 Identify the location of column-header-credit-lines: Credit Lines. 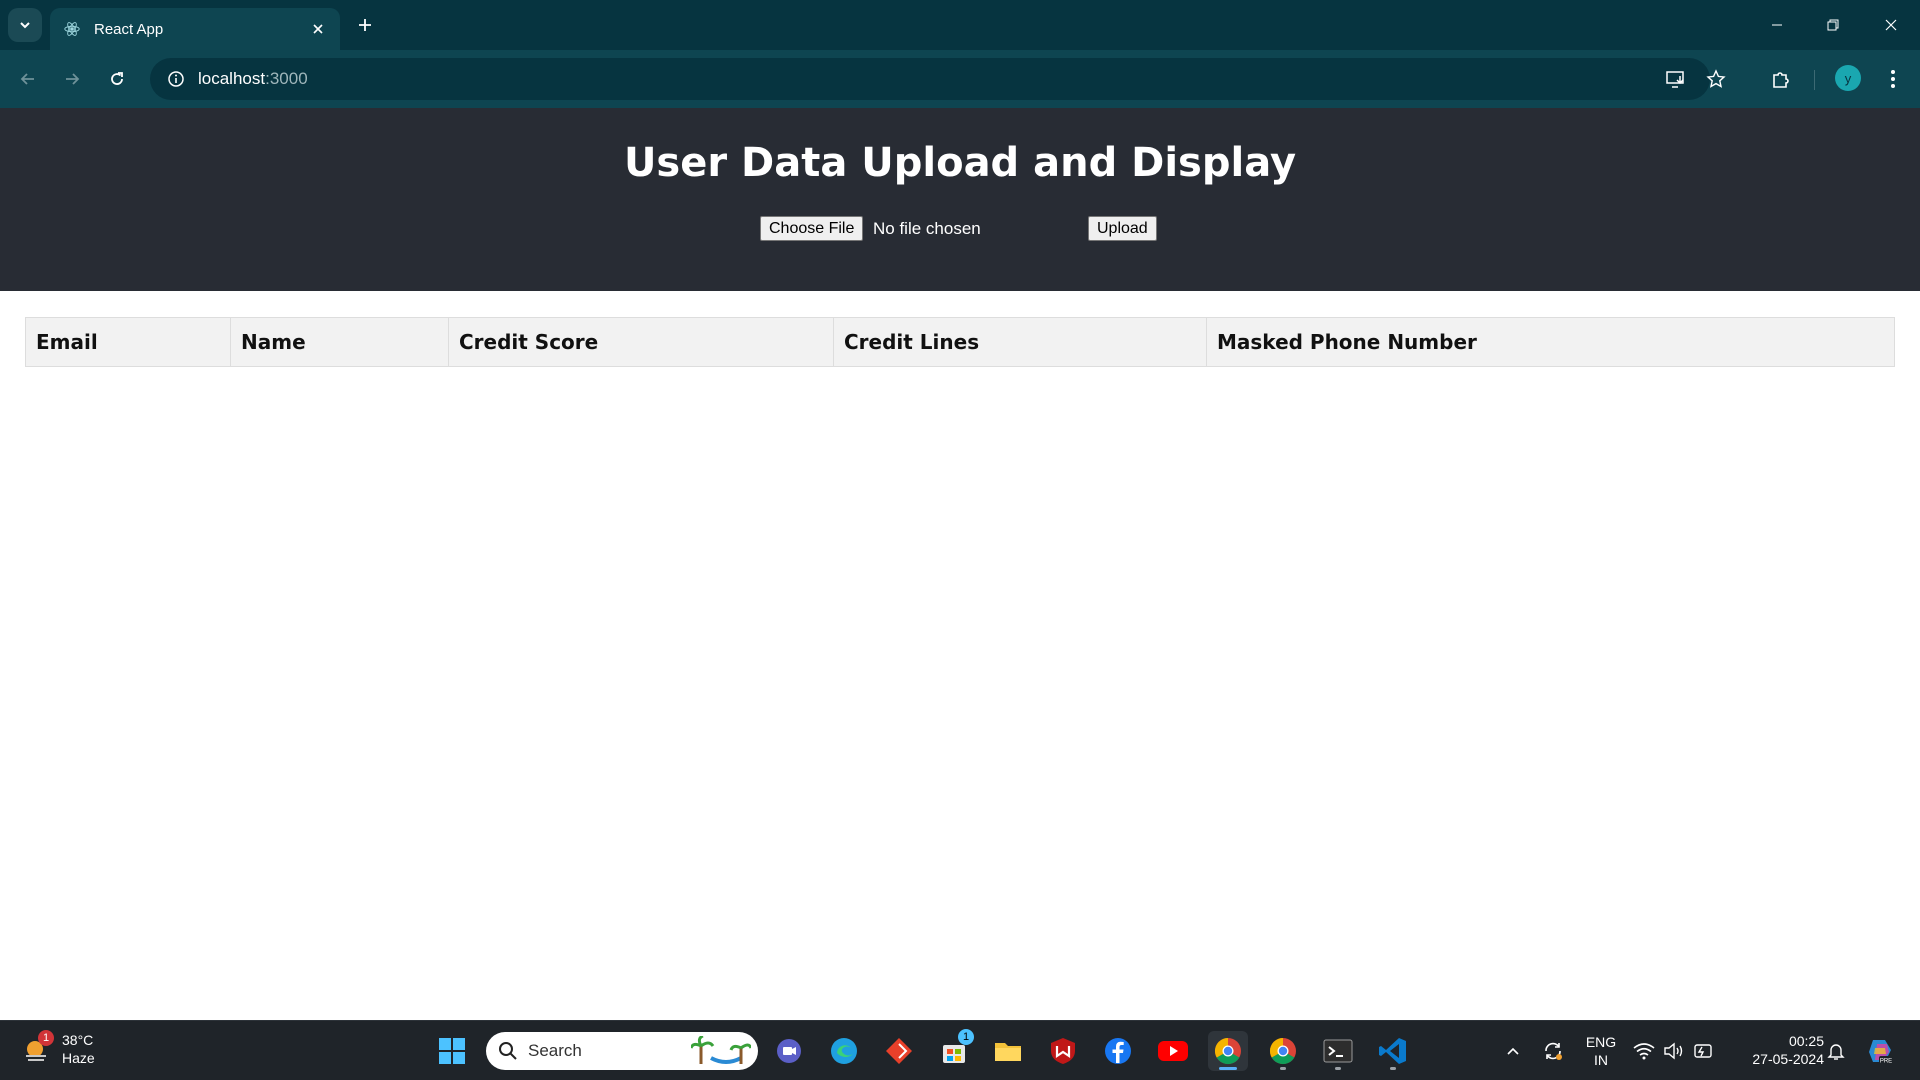
(1020, 342).